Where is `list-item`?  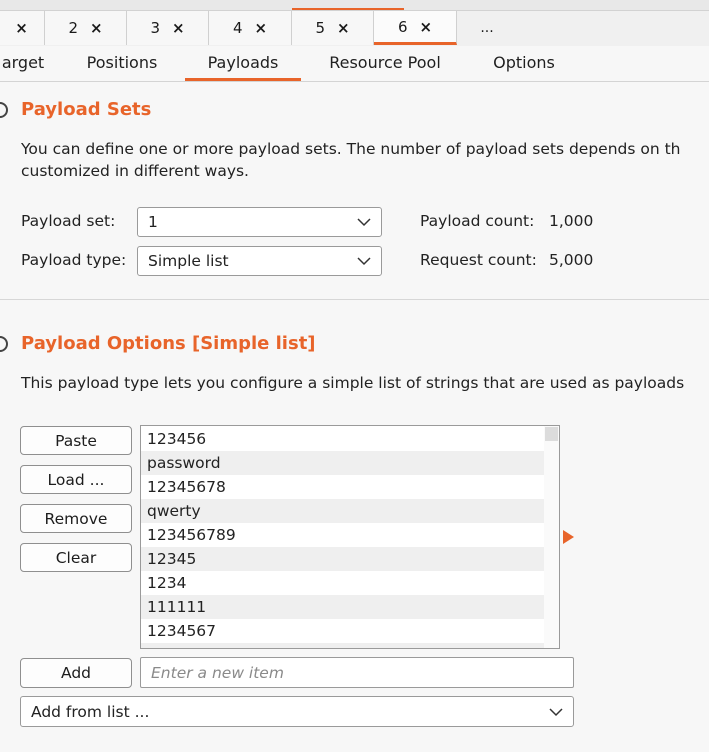
list-item is located at coordinates (343, 645).